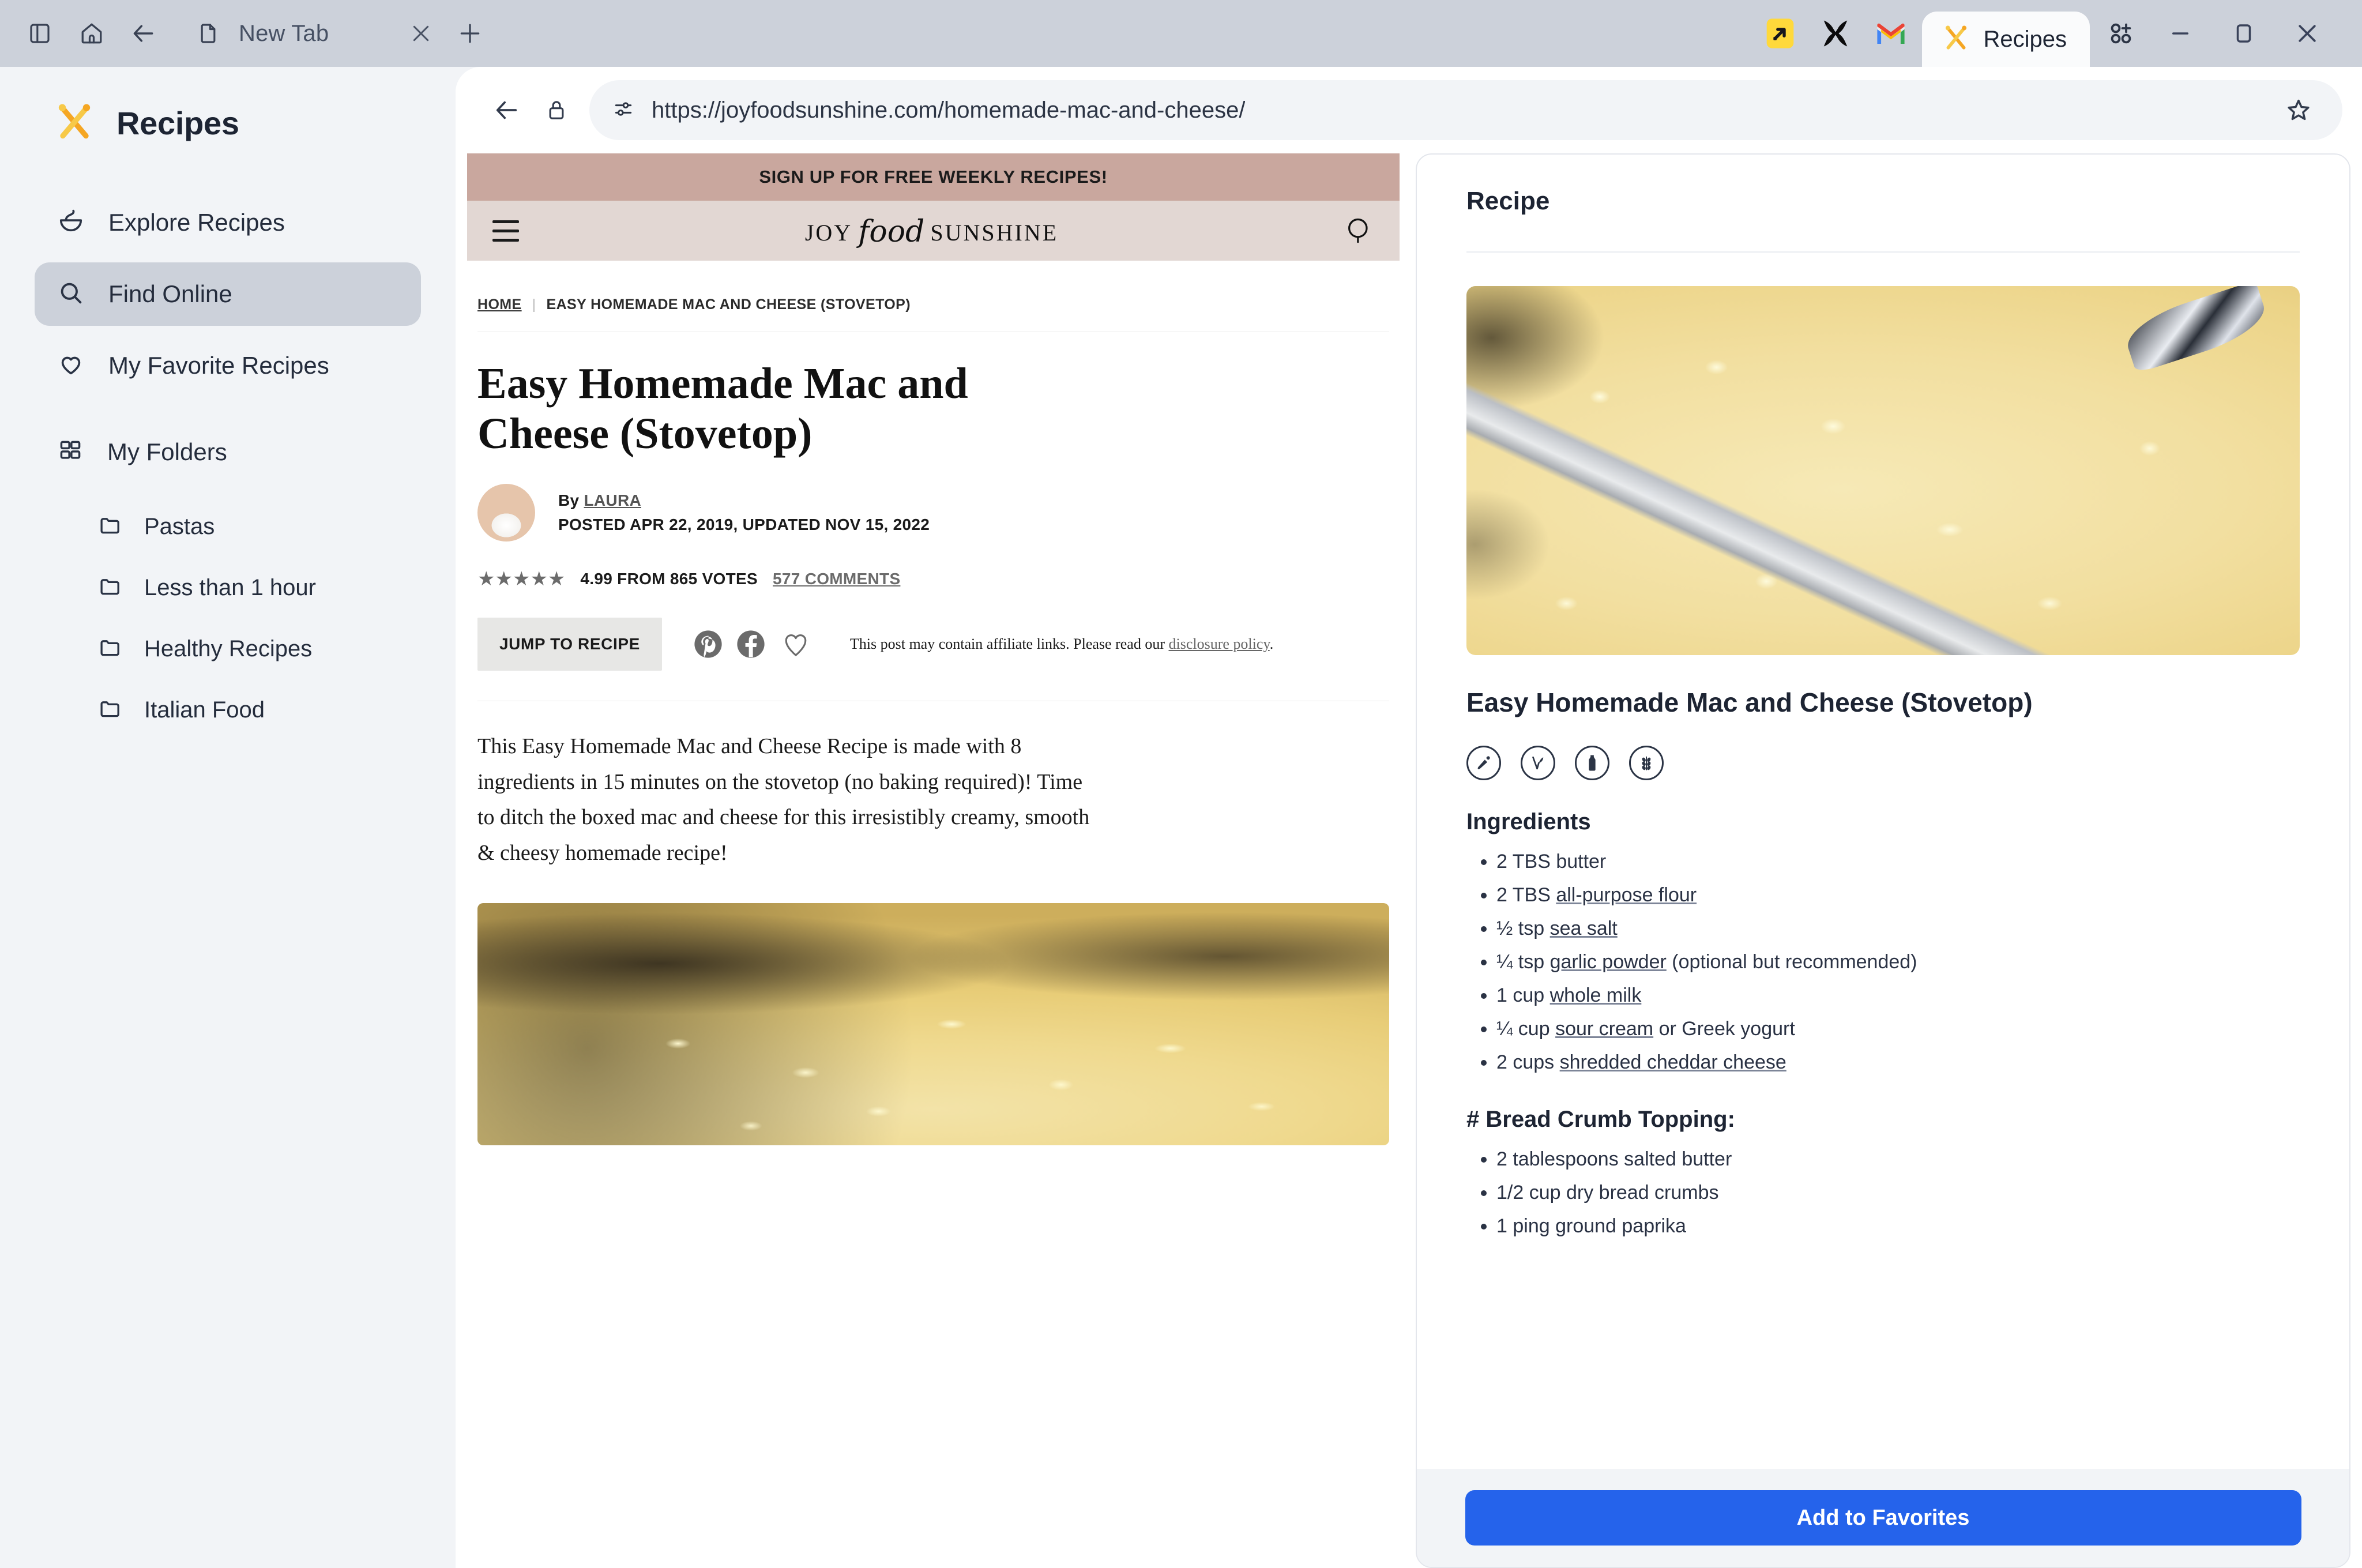  I want to click on panel-heading: Recipe, so click(1508, 201).